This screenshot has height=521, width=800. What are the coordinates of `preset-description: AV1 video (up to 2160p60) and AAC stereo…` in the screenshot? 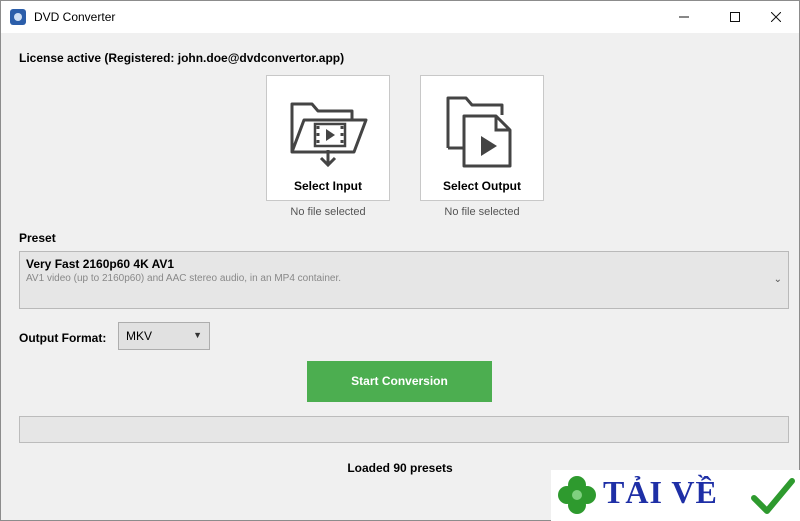 It's located at (184, 278).